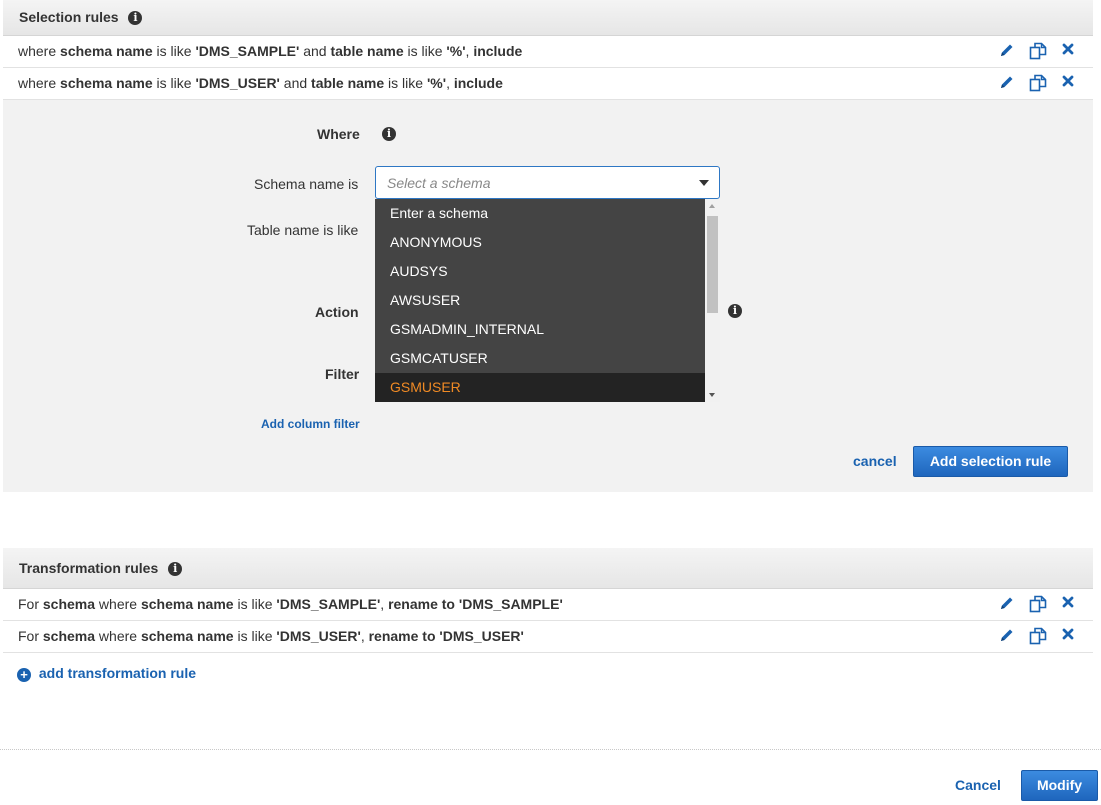 The height and width of the screenshot is (805, 1101). Describe the element at coordinates (547, 182) in the screenshot. I see `schema-select: Select a schema` at that location.